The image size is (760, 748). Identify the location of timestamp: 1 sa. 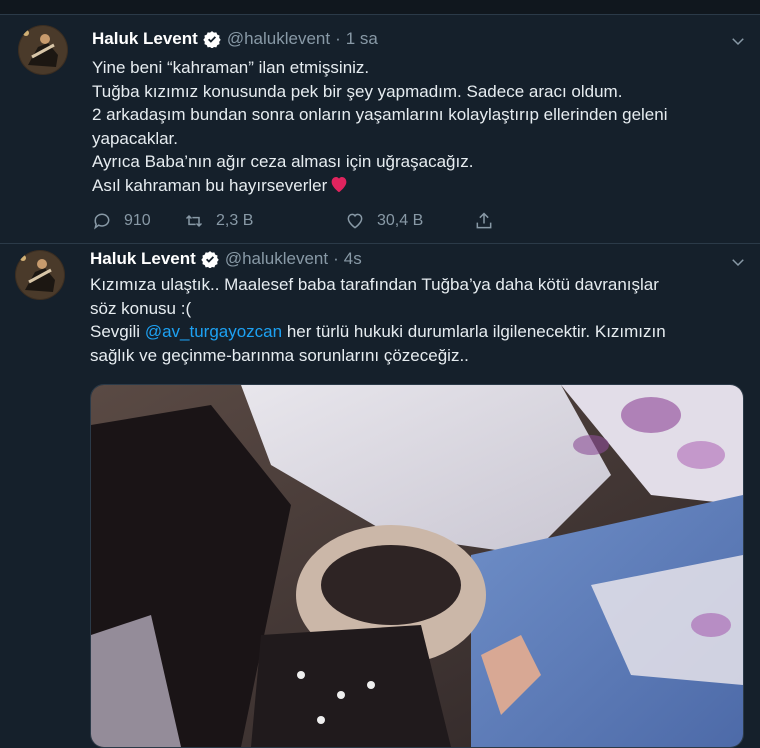
(362, 39).